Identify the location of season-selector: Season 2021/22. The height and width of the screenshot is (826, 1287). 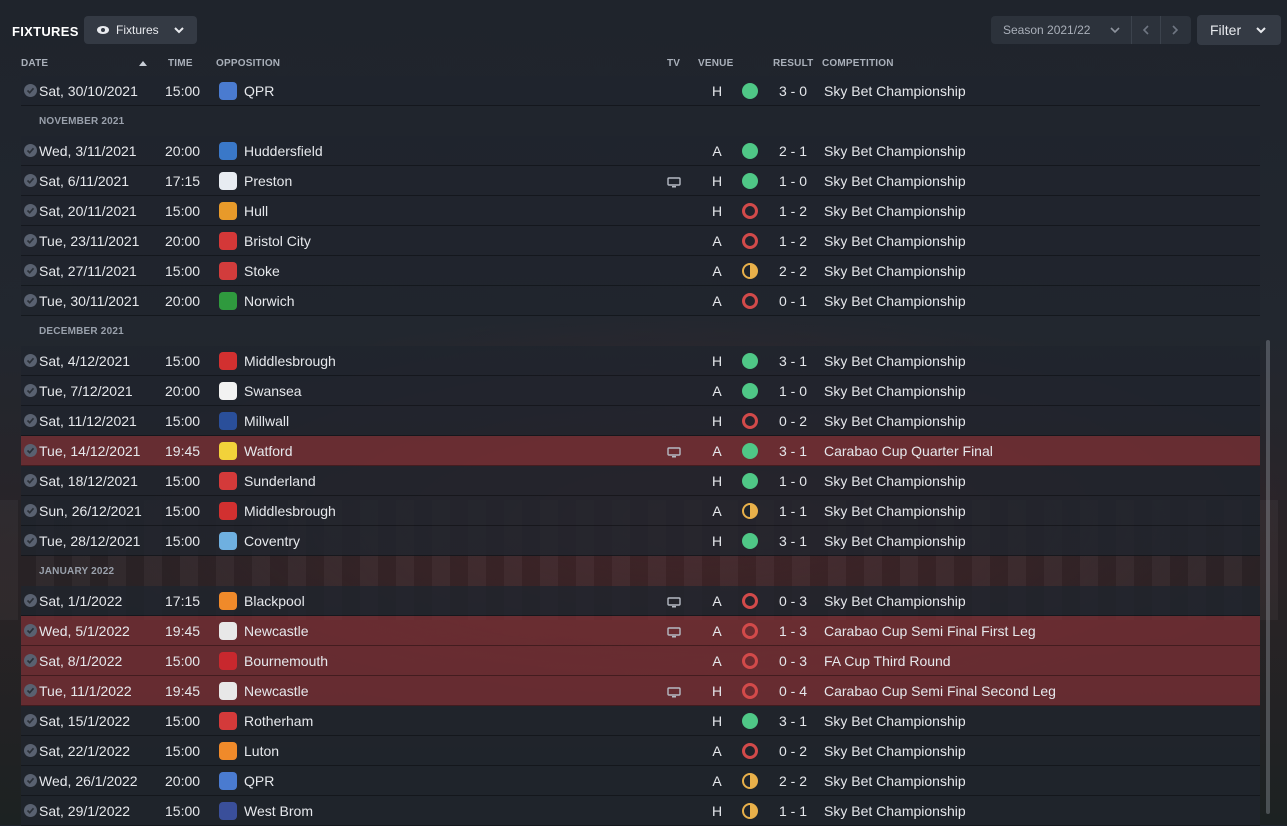
(1091, 30).